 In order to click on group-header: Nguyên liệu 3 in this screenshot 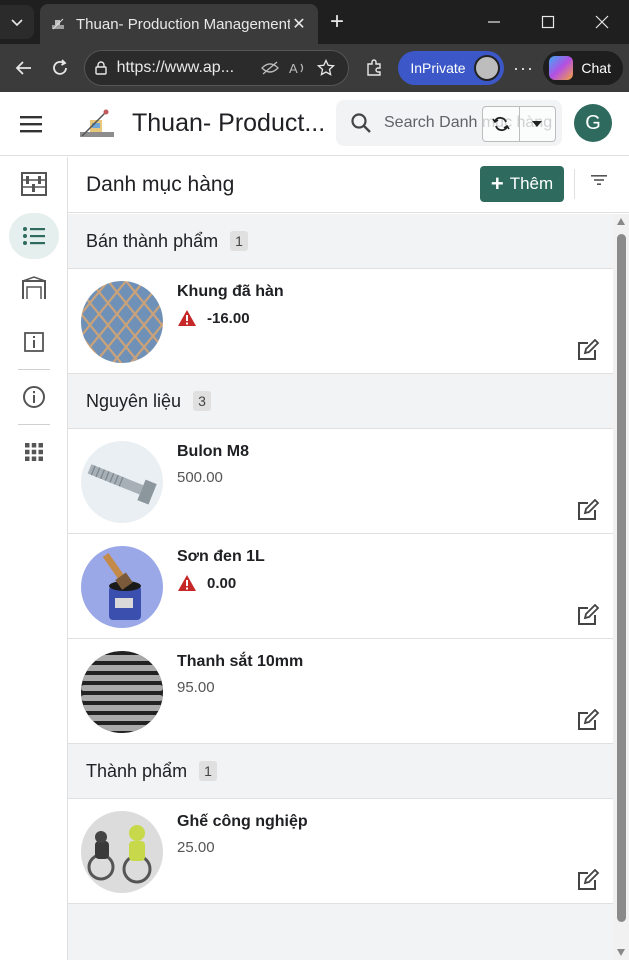, I will do `click(340, 401)`.